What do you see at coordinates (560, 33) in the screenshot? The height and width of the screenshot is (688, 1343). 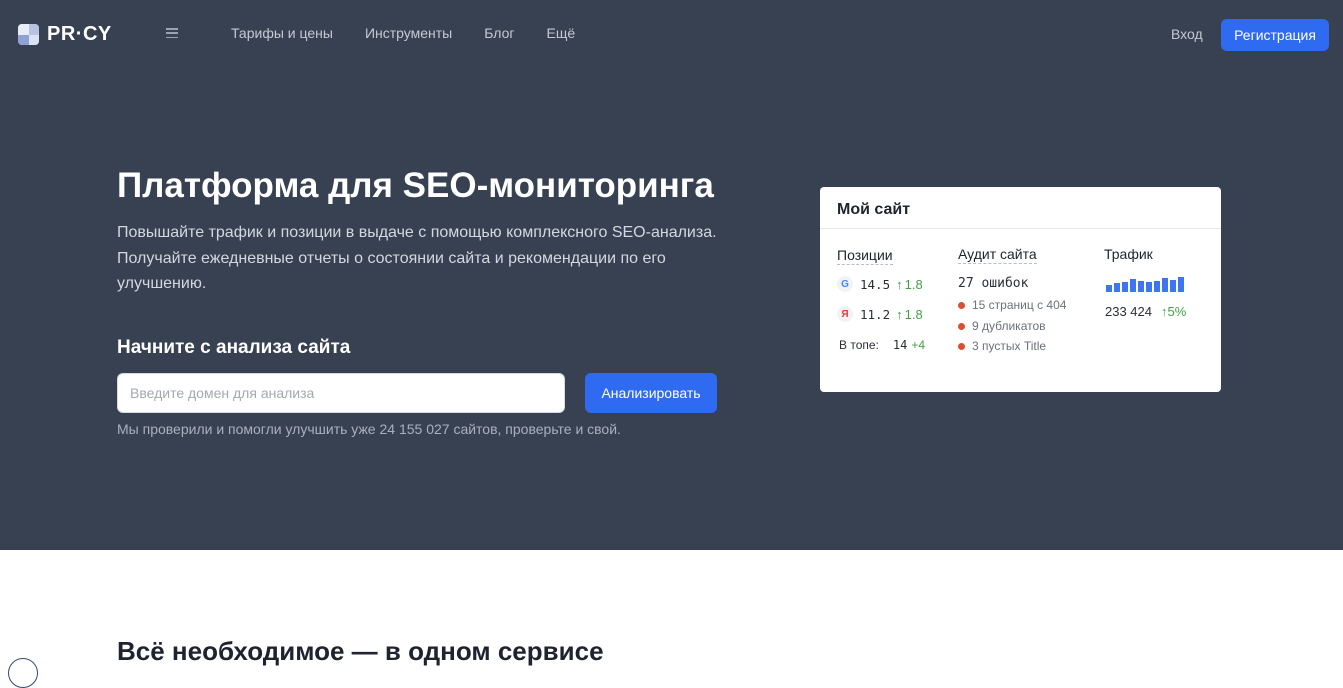 I see `nav-item-more: Ещё` at bounding box center [560, 33].